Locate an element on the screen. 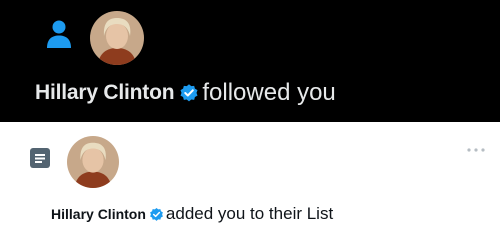 The width and height of the screenshot is (500, 251). list-icon is located at coordinates (40, 158).